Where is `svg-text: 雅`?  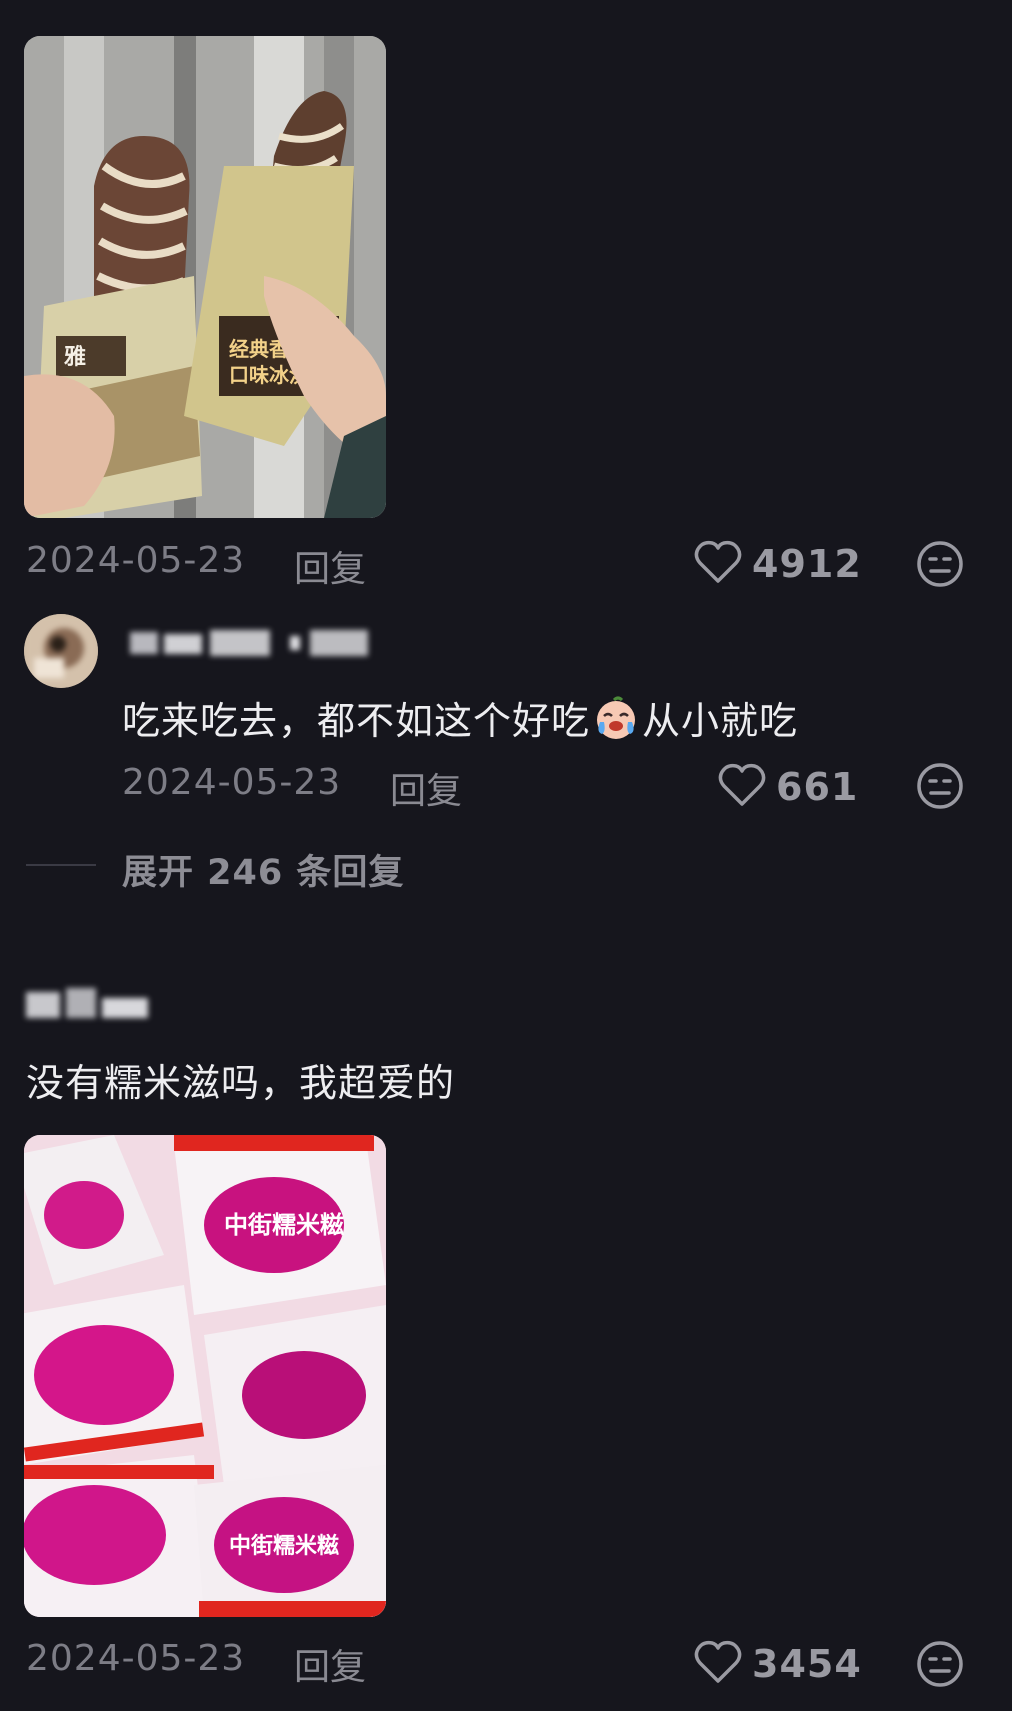 svg-text: 雅 is located at coordinates (75, 357).